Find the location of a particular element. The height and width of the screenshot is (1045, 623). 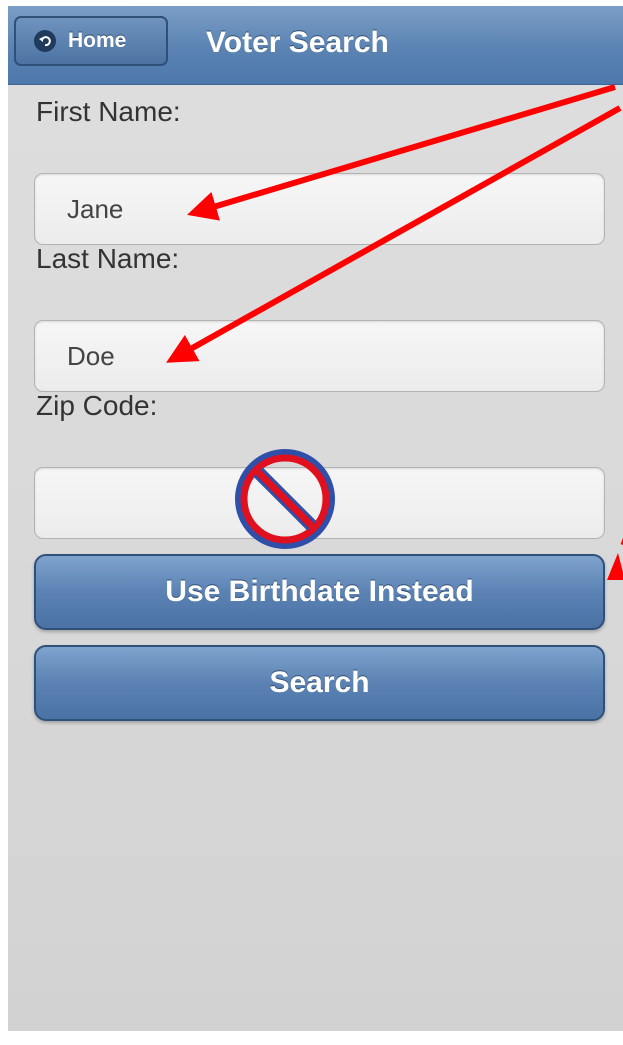

home-button: Home is located at coordinates (91, 41).